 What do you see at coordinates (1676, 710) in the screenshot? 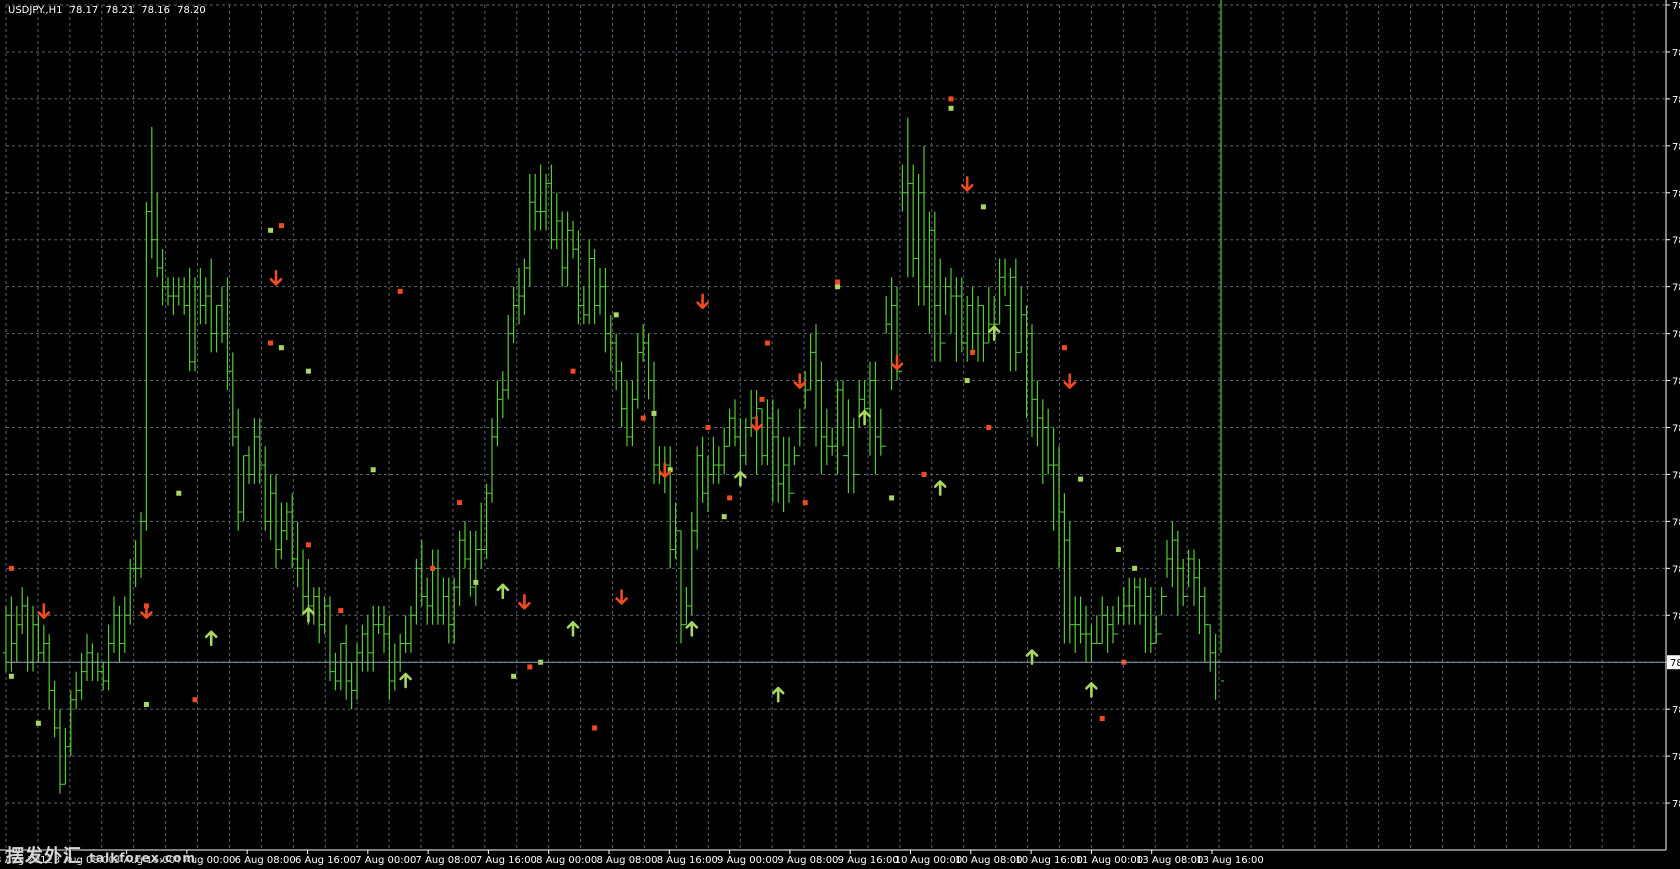
I see `y-tick-label: 78.15` at bounding box center [1676, 710].